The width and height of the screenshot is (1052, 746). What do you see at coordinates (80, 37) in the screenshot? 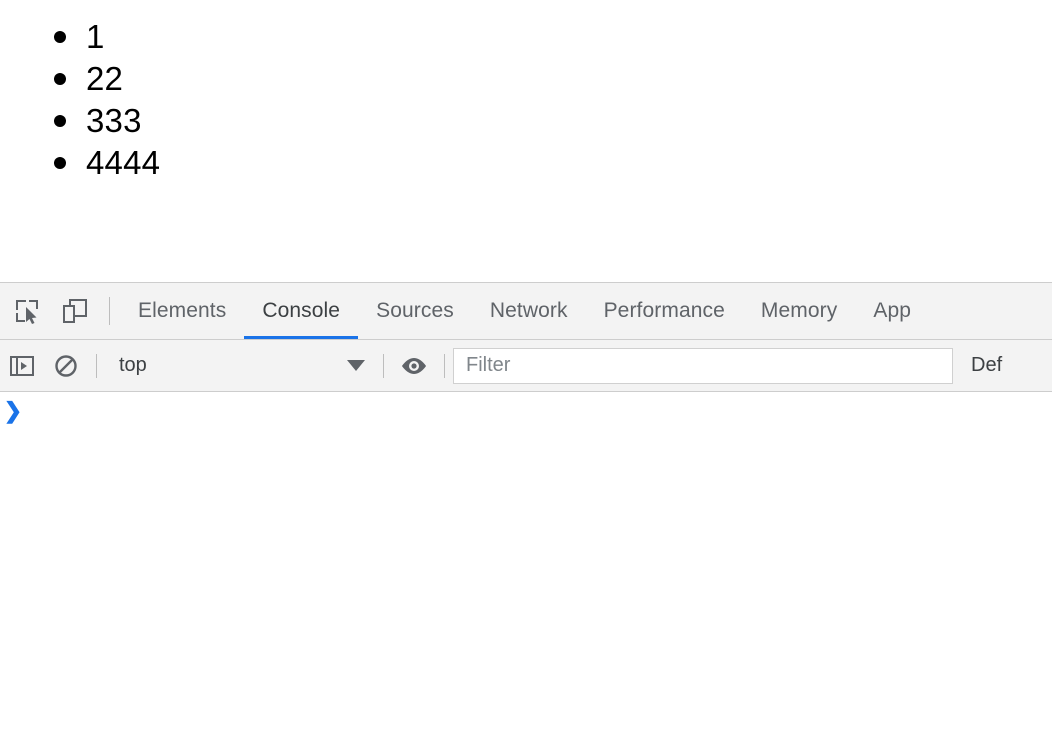
I see `list-item: 1` at bounding box center [80, 37].